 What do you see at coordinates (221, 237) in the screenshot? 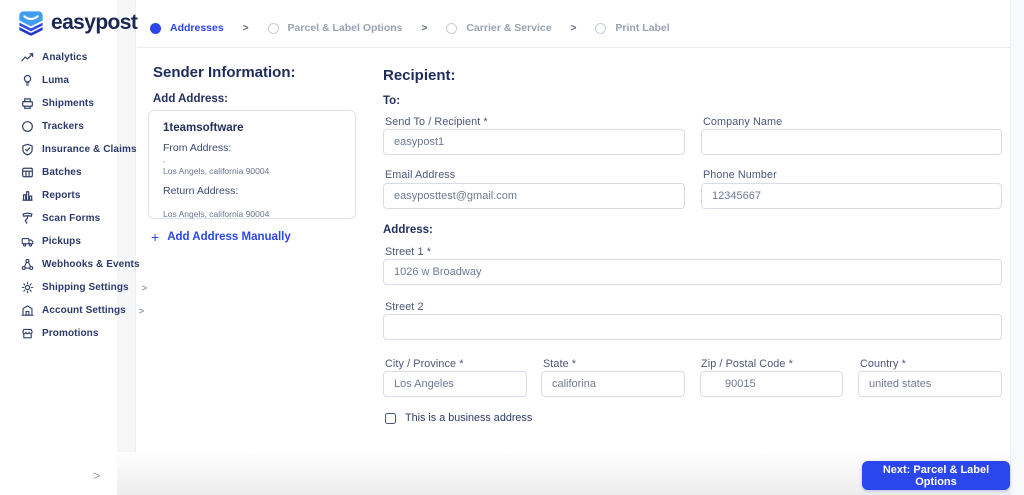
I see `add-address-manually-link: + Add Address Manually` at bounding box center [221, 237].